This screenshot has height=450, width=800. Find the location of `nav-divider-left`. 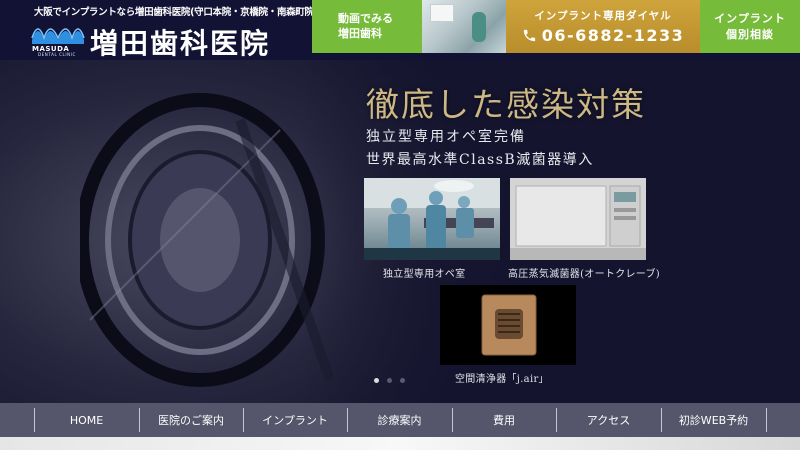

nav-divider-left is located at coordinates (34, 420).